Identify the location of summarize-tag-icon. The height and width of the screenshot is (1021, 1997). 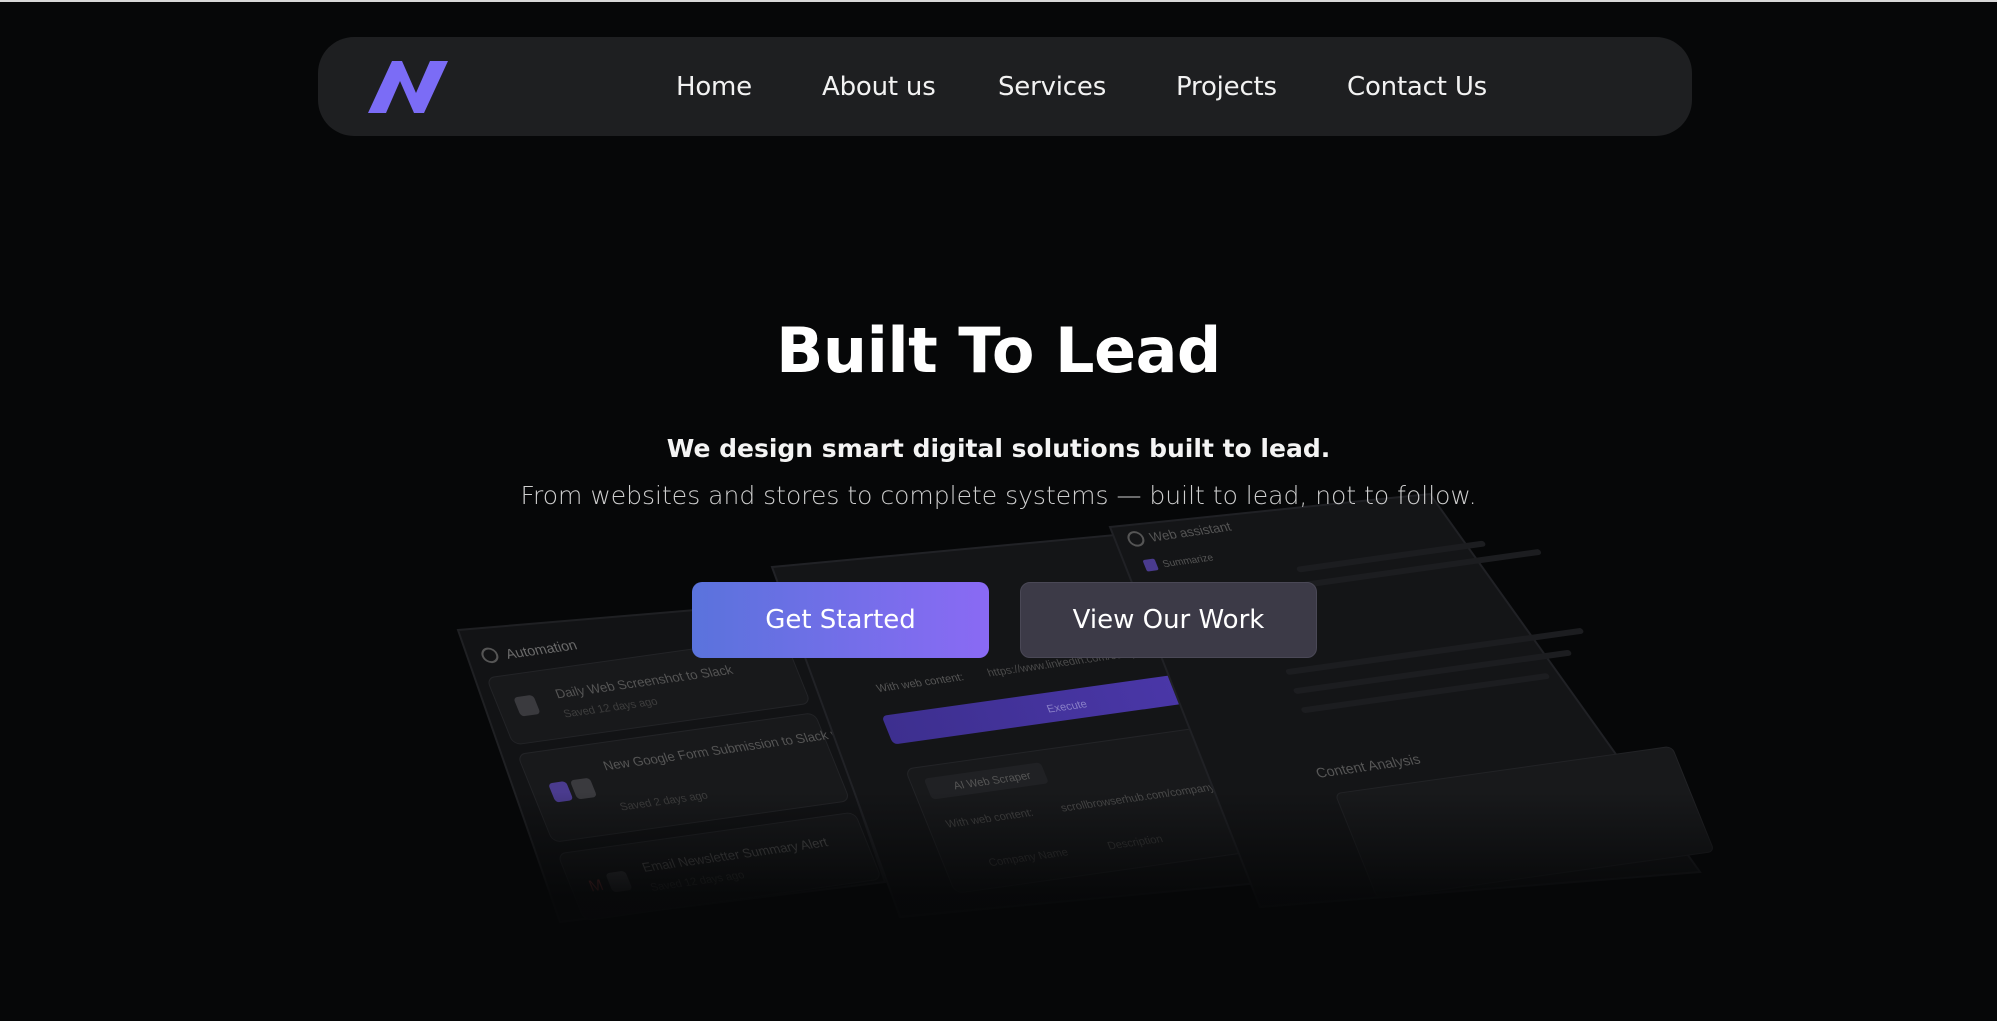
(1151, 565).